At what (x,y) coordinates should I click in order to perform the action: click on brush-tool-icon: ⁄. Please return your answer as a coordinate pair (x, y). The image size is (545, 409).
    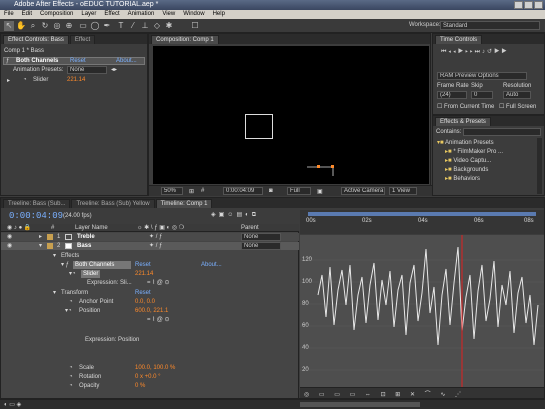
    Looking at the image, I should click on (133, 26).